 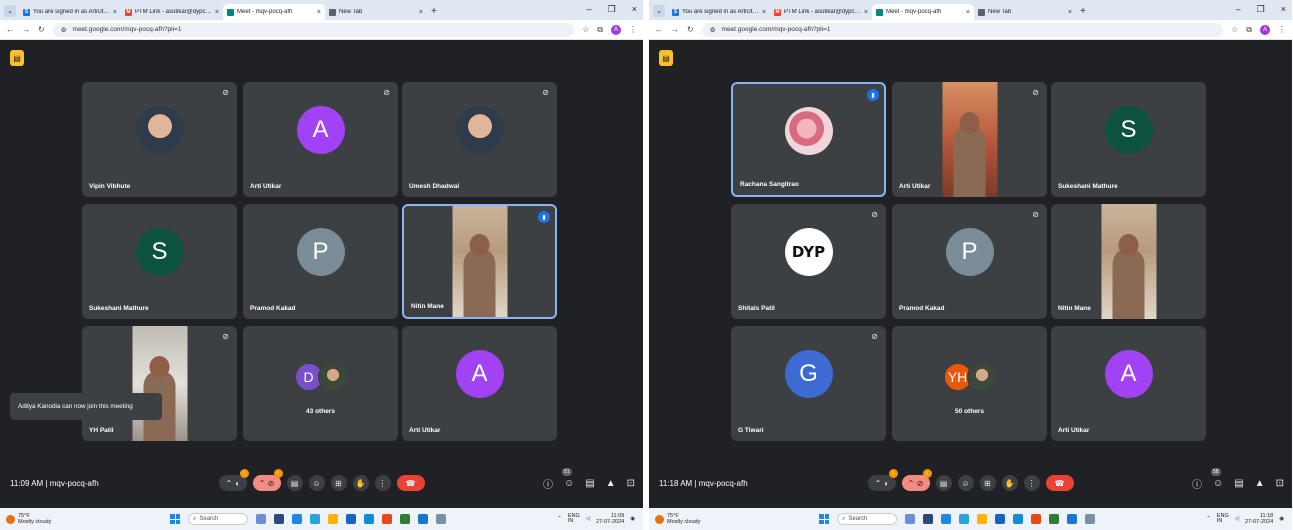 I want to click on site-info-icon: ⚙, so click(x=64, y=30).